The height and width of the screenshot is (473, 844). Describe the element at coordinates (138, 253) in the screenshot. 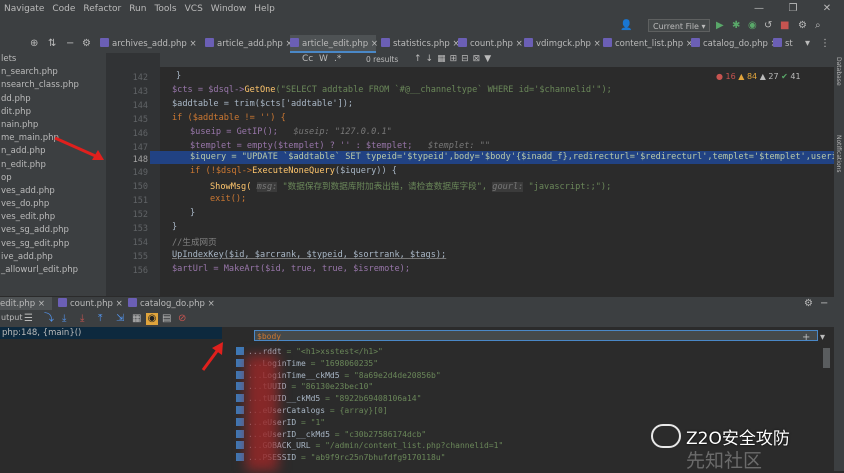

I see `annotation-arrows` at that location.